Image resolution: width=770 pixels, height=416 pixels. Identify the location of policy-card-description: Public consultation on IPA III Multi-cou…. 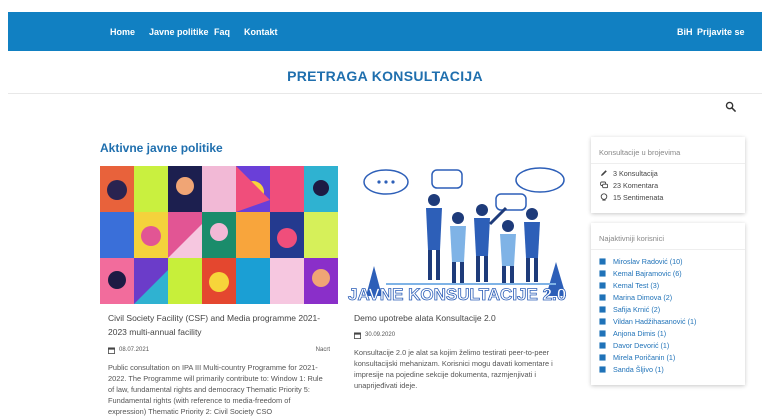
(215, 389).